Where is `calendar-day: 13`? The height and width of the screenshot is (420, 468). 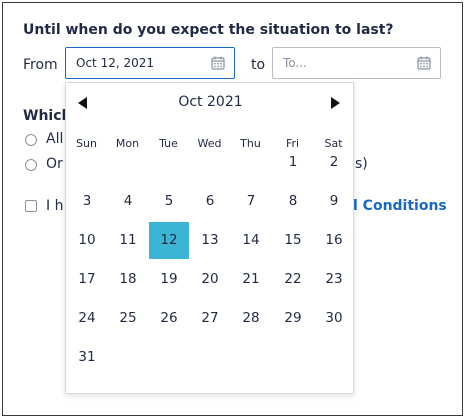 calendar-day: 13 is located at coordinates (210, 240).